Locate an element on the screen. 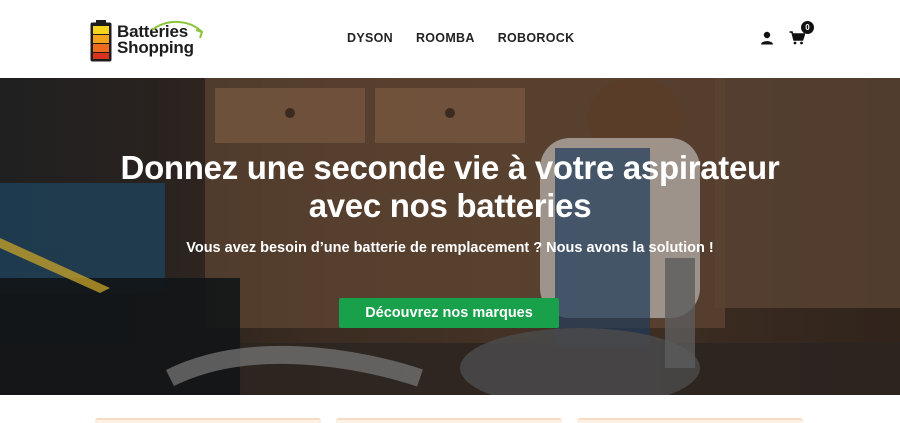  nav-item-roborock: ROBOROCK is located at coordinates (536, 38).